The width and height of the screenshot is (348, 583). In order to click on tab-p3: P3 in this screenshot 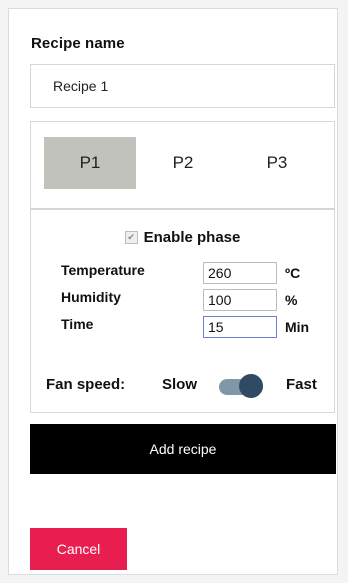, I will do `click(277, 163)`.